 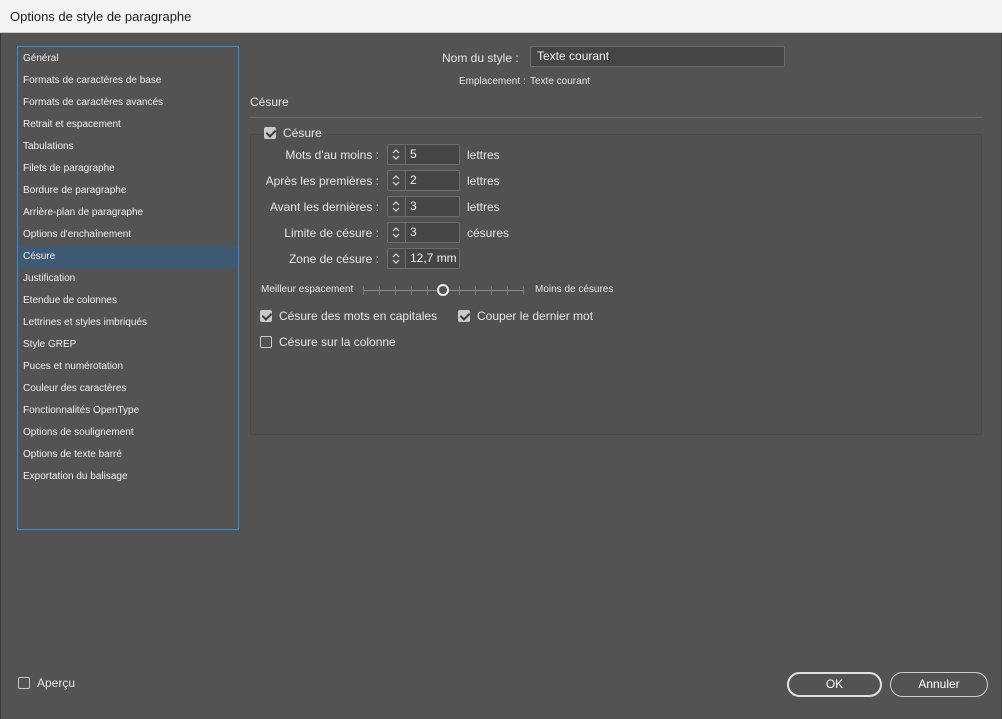 I want to click on sidebar-item-drop-caps: Lettrines et styles imbriqués, so click(x=128, y=323).